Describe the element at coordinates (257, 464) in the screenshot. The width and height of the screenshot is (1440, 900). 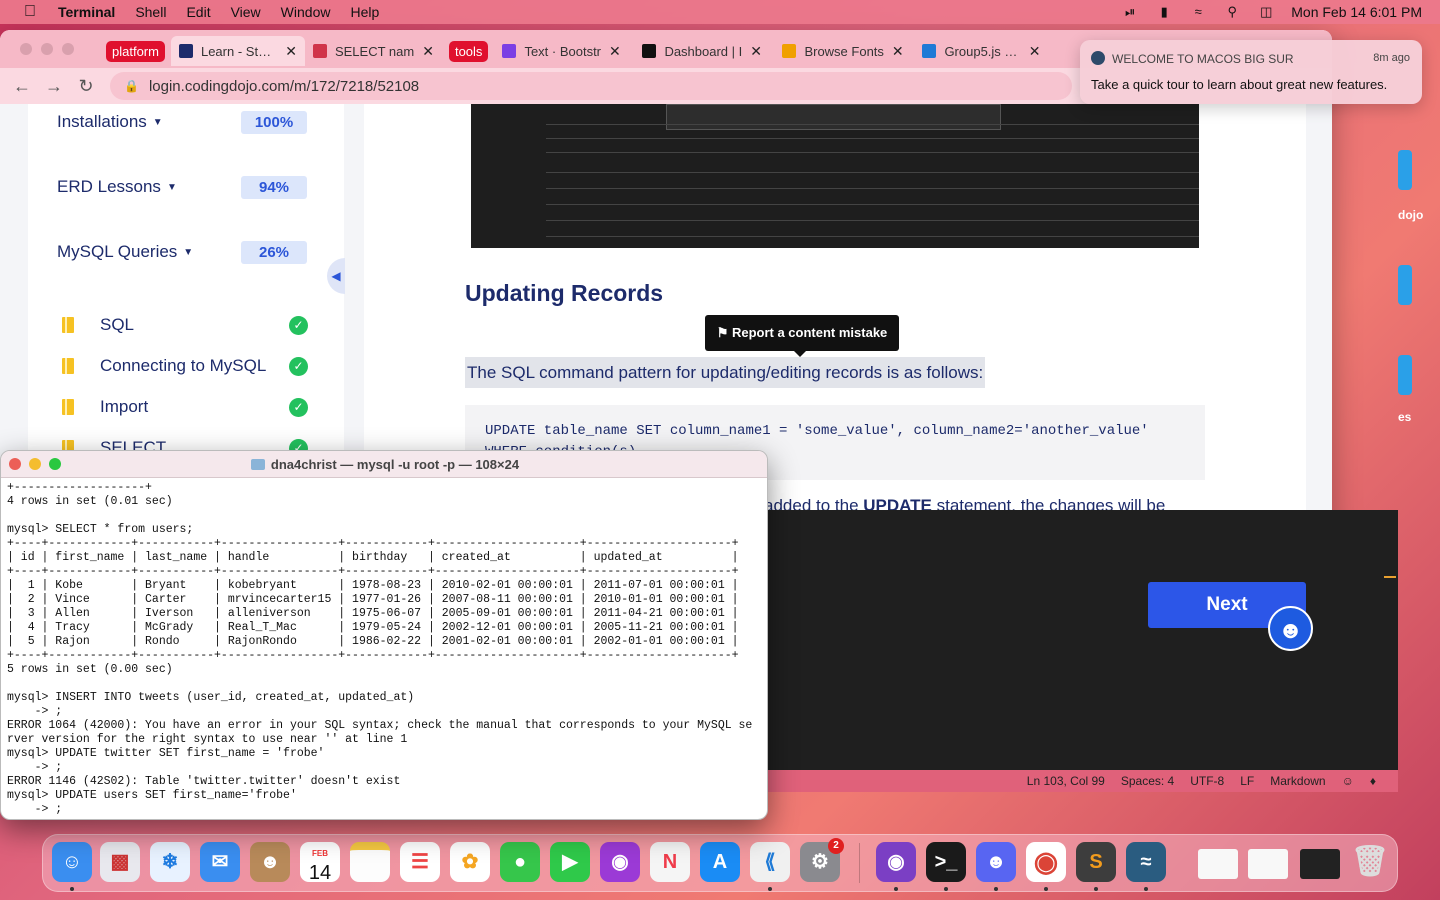
I see `folder-icon` at that location.